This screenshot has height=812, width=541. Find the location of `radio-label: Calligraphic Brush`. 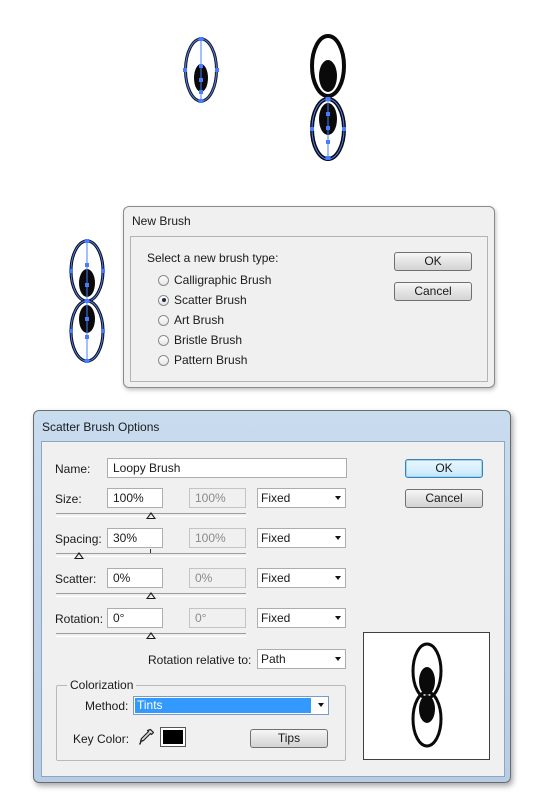

radio-label: Calligraphic Brush is located at coordinates (223, 280).